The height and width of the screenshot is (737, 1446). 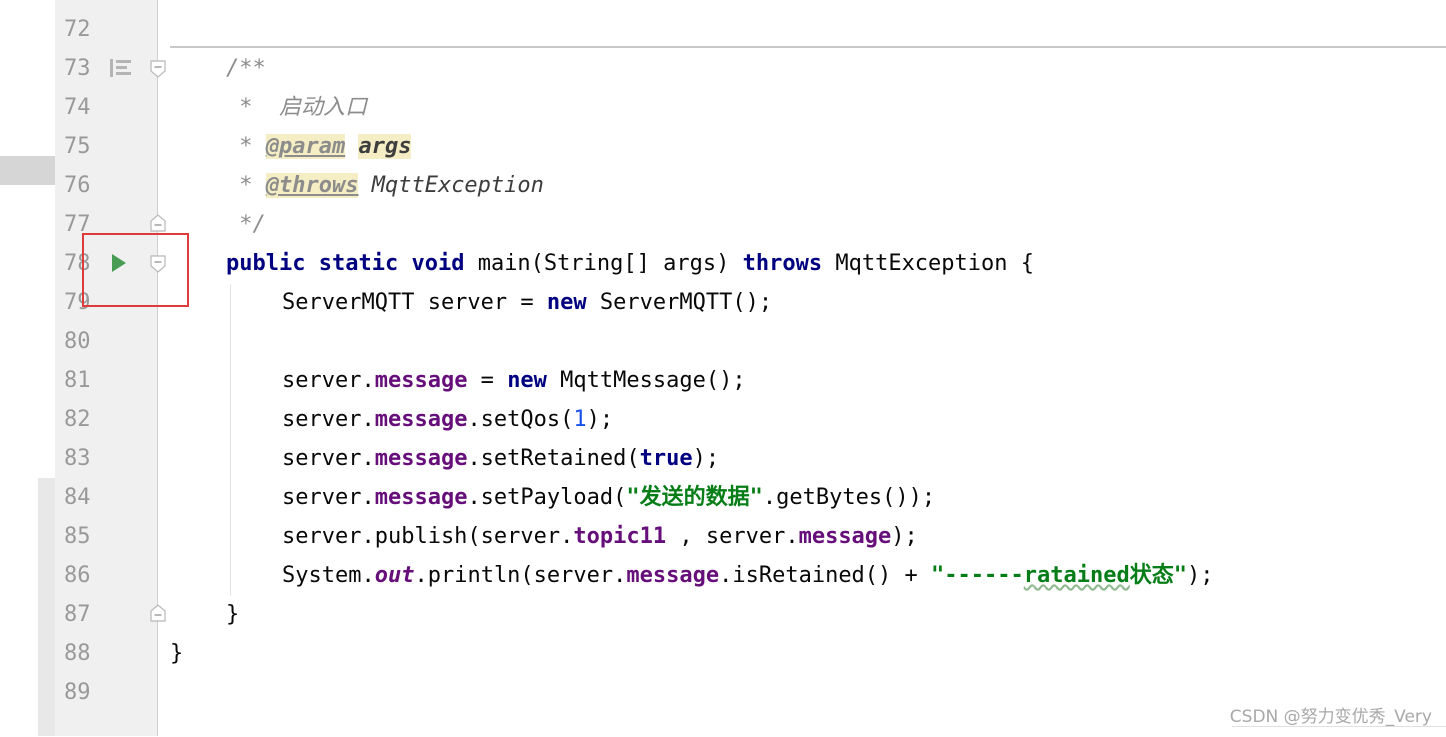 I want to click on code-token: throws, so click(x=782, y=263).